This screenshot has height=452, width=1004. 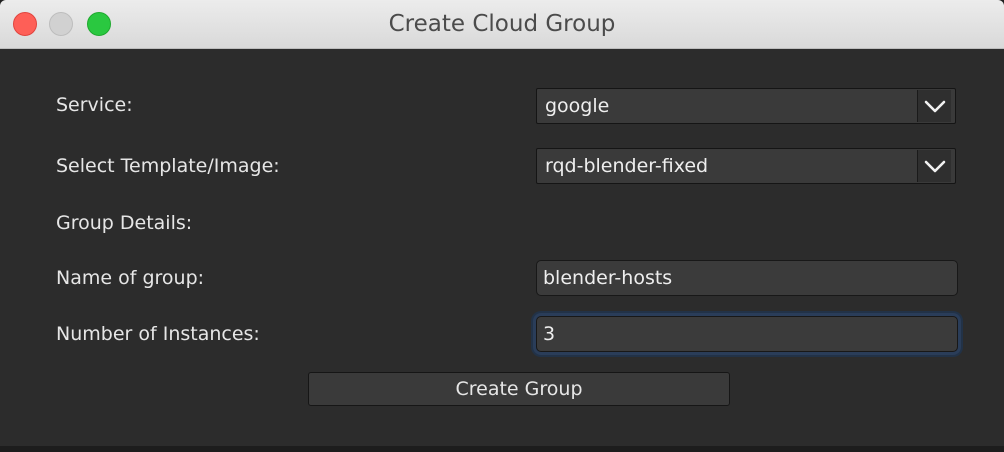 I want to click on title-bar: Create Cloud Group, so click(x=502, y=24).